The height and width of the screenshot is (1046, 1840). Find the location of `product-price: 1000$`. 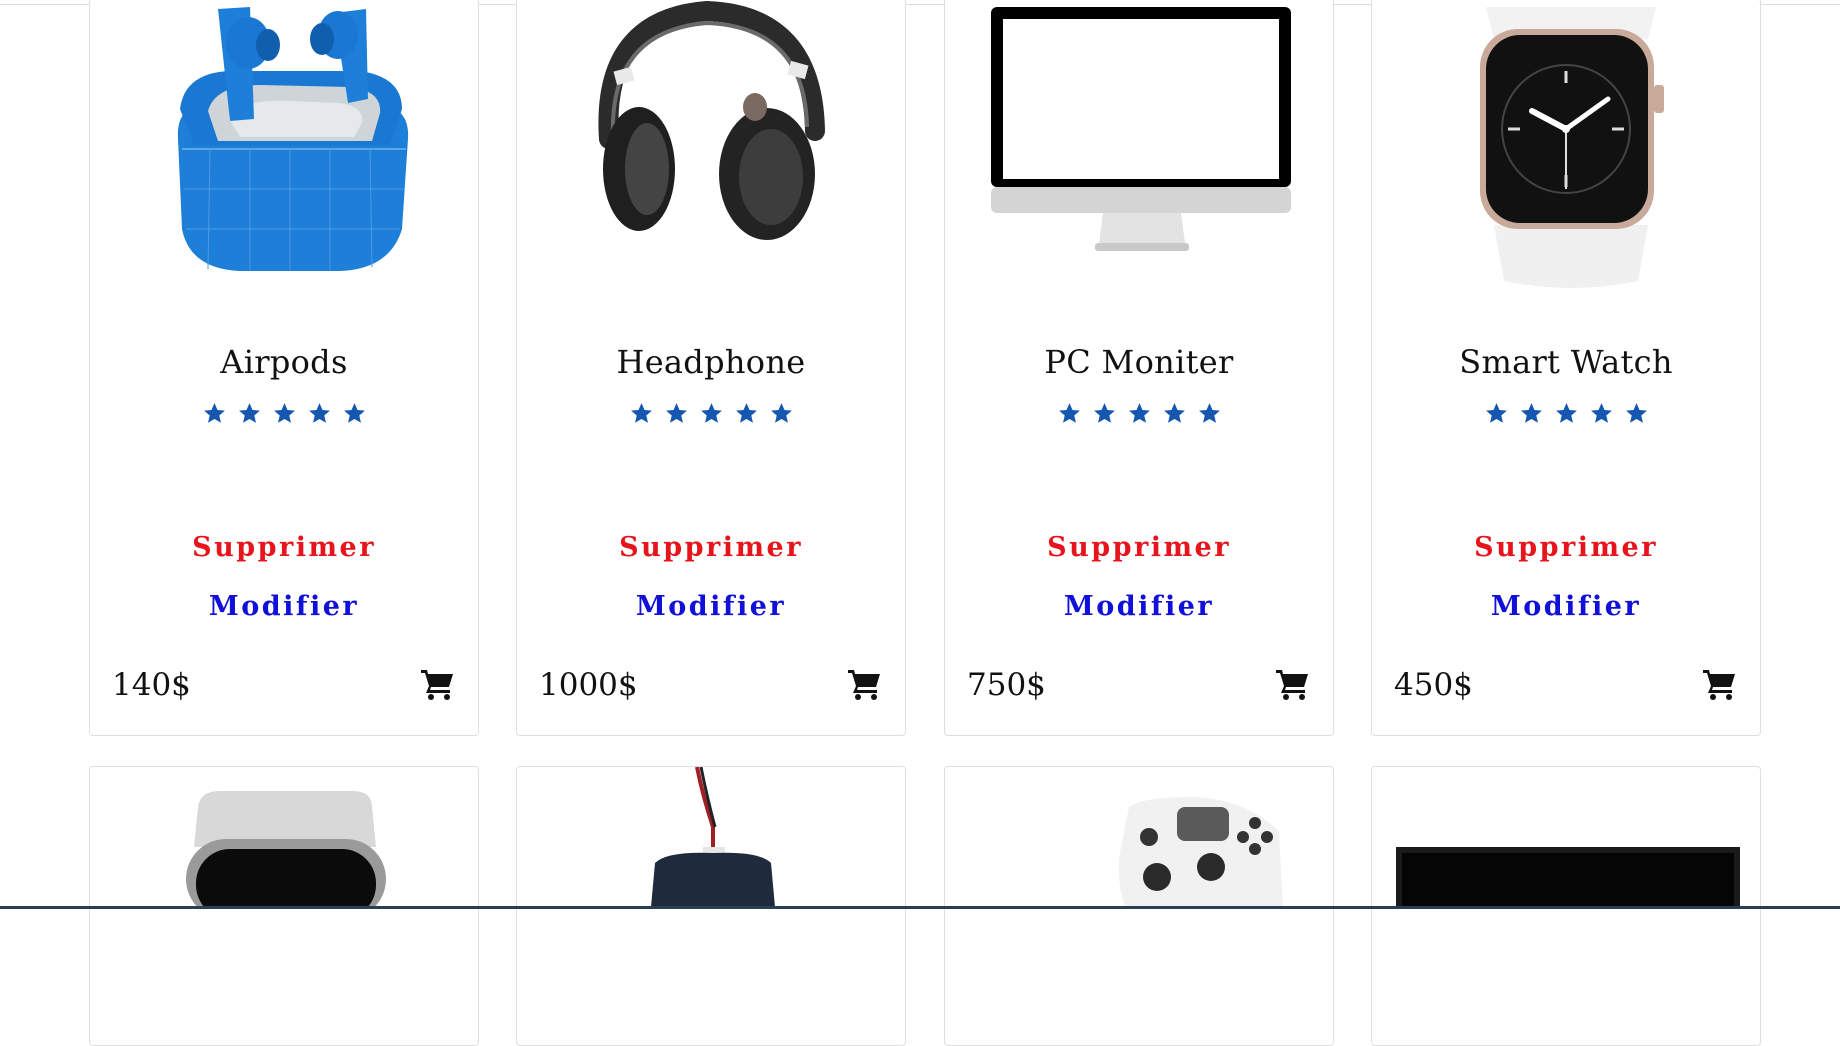

product-price: 1000$ is located at coordinates (588, 685).